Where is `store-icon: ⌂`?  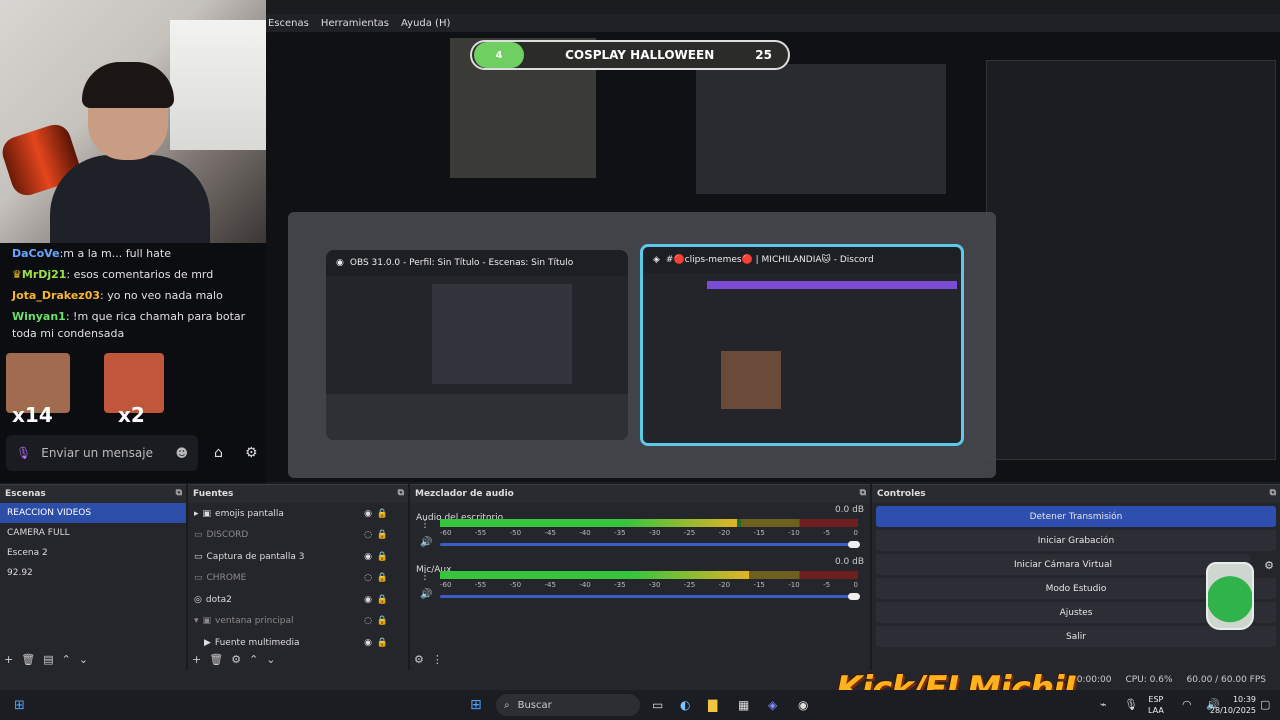
store-icon: ⌂ is located at coordinates (218, 453).